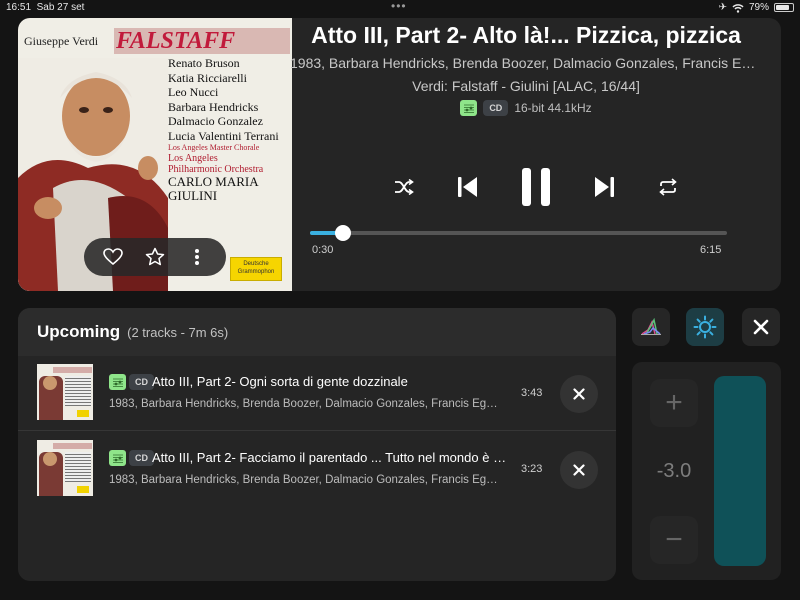 This screenshot has height=600, width=800. I want to click on queue-summary: (2 tracks - 7m 6s), so click(178, 332).